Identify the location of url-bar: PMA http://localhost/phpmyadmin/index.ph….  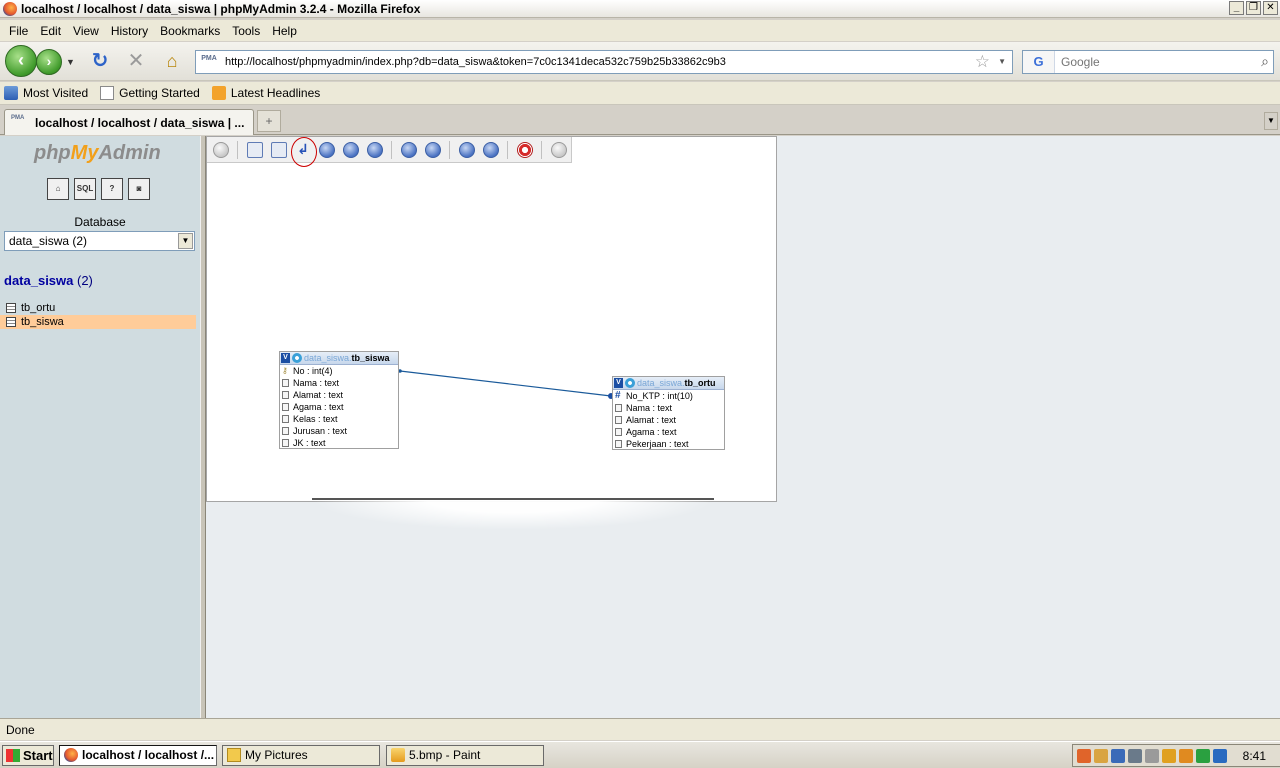
(604, 62).